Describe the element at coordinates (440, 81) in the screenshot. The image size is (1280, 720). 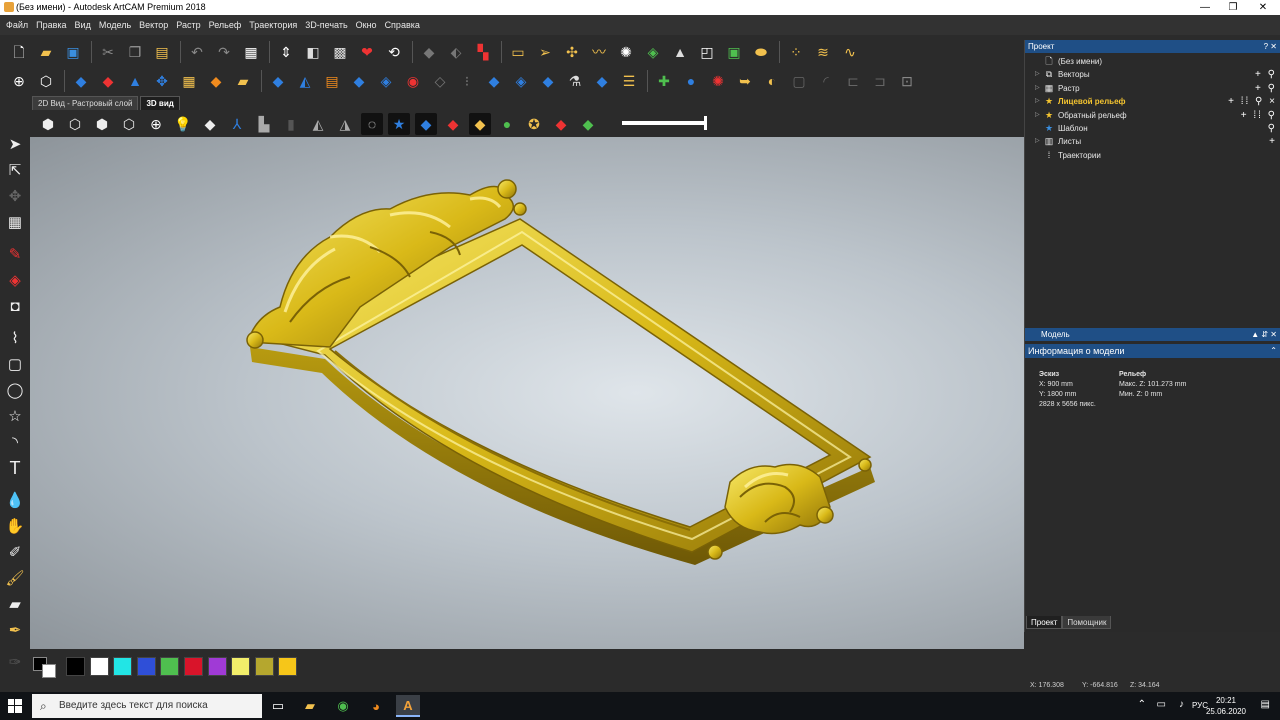
I see `disabled-relief-icon: ◇` at that location.